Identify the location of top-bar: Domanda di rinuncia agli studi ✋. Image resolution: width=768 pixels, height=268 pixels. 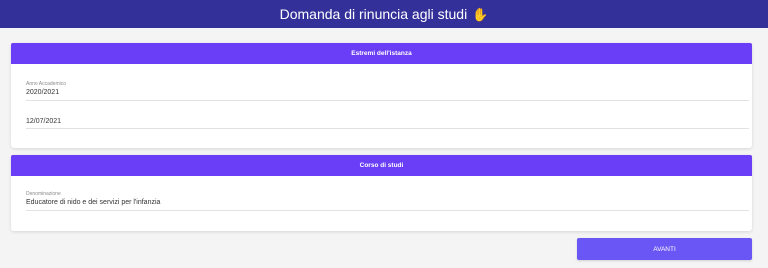
(384, 14).